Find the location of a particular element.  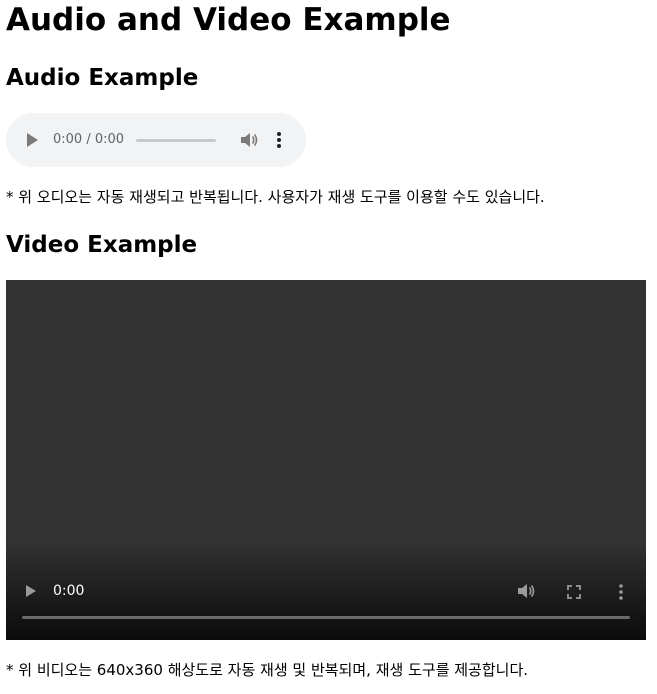

video-progress-bar is located at coordinates (326, 617).